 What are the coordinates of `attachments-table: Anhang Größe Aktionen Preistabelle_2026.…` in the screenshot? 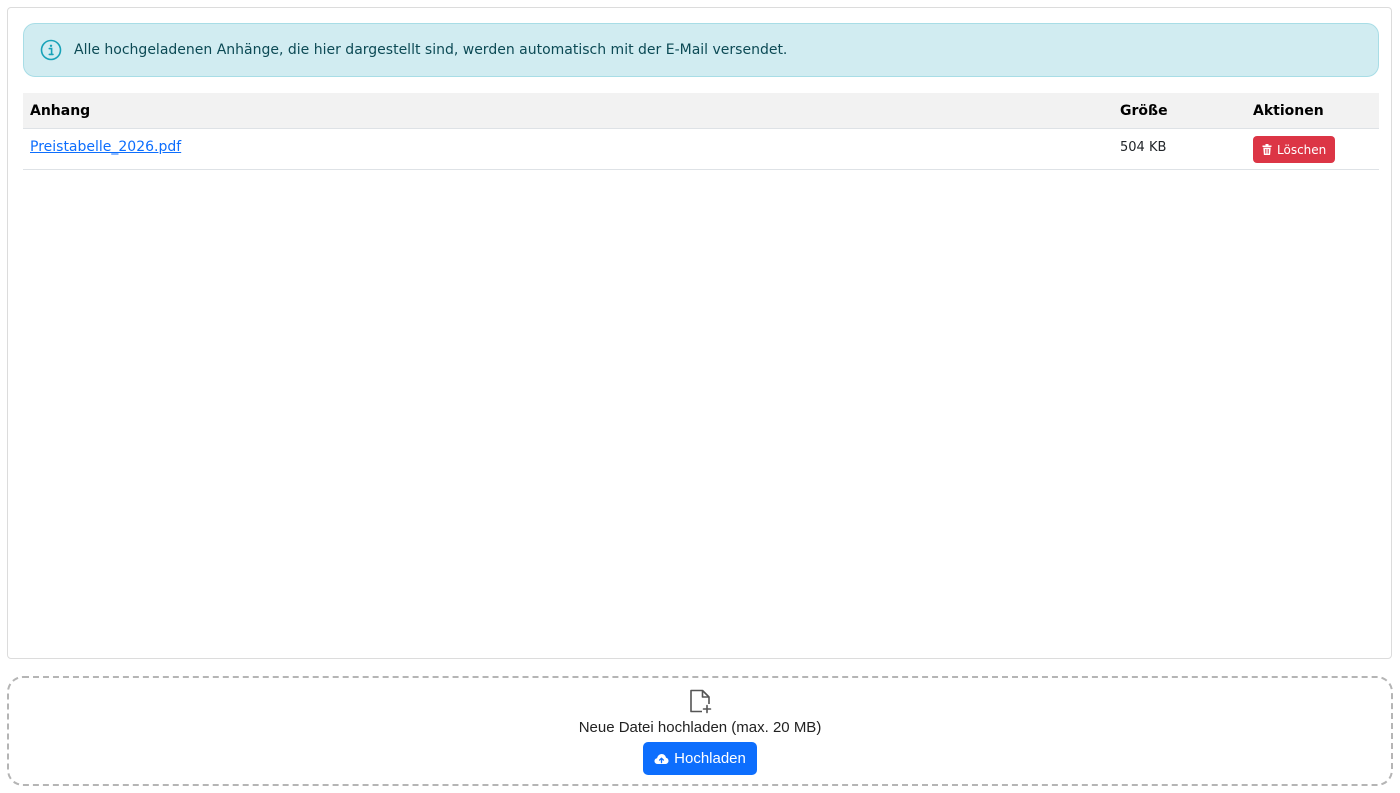 It's located at (701, 131).